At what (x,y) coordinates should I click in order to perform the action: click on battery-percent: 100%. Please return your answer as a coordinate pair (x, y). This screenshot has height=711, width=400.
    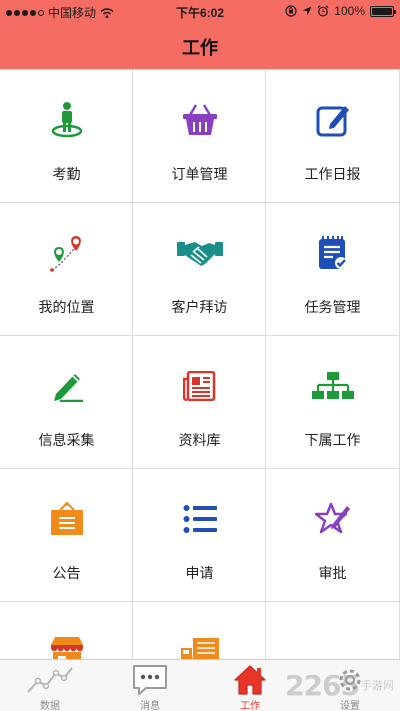
    Looking at the image, I should click on (349, 11).